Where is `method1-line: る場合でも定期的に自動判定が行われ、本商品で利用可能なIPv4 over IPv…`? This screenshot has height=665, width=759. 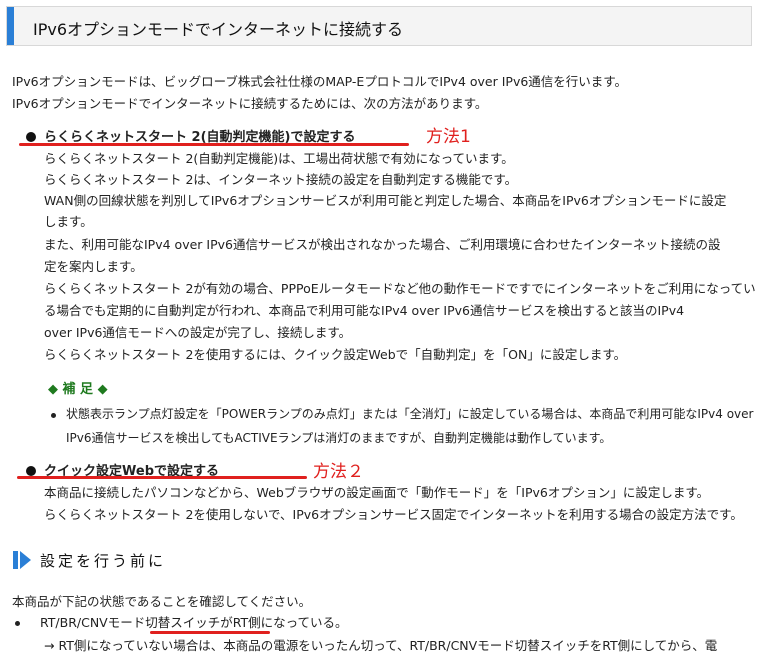
method1-line: る場合でも定期的に自動判定が行われ、本商品で利用可能なIPv4 over IPv… is located at coordinates (364, 310).